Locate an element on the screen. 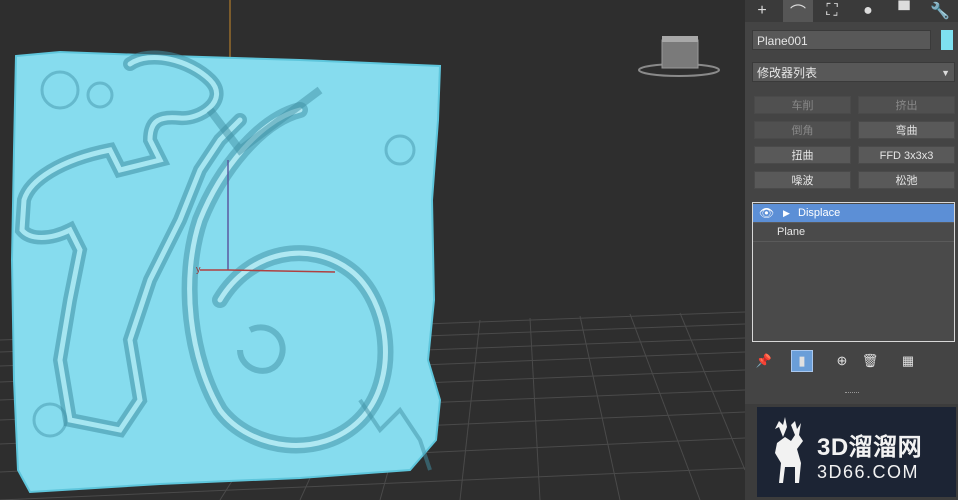 This screenshot has height=500, width=958. make-unique-icon: ⊕ is located at coordinates (842, 361).